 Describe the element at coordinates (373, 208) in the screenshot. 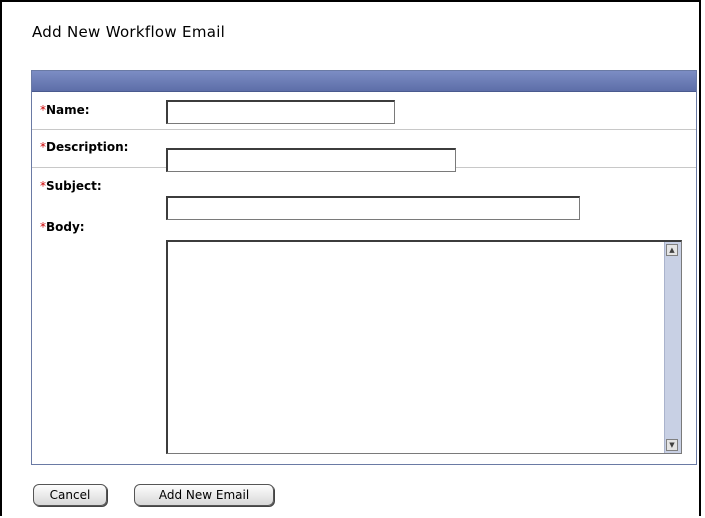

I see `subject-input` at that location.